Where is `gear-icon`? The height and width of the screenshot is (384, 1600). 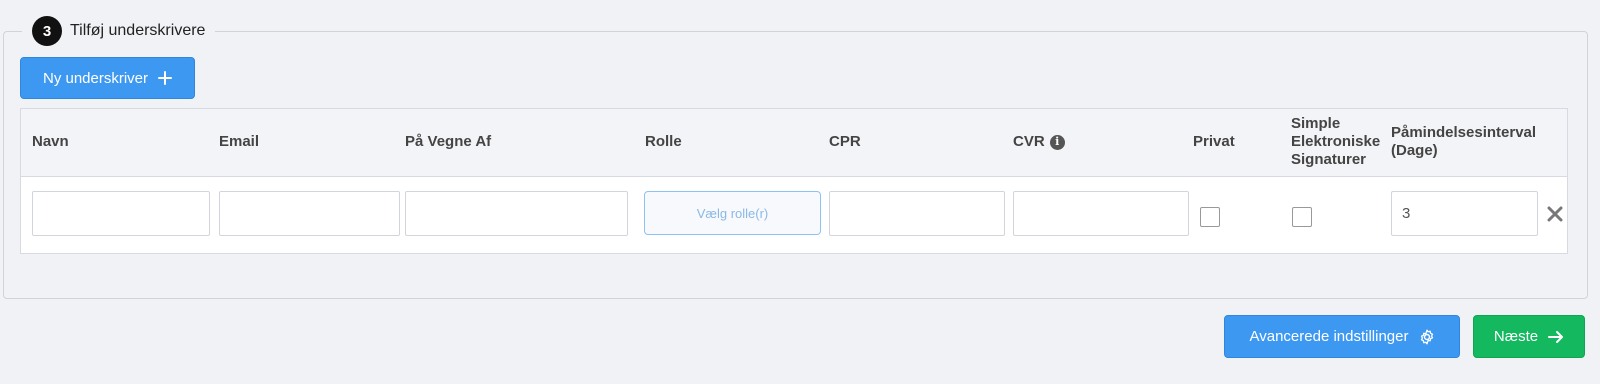 gear-icon is located at coordinates (1427, 337).